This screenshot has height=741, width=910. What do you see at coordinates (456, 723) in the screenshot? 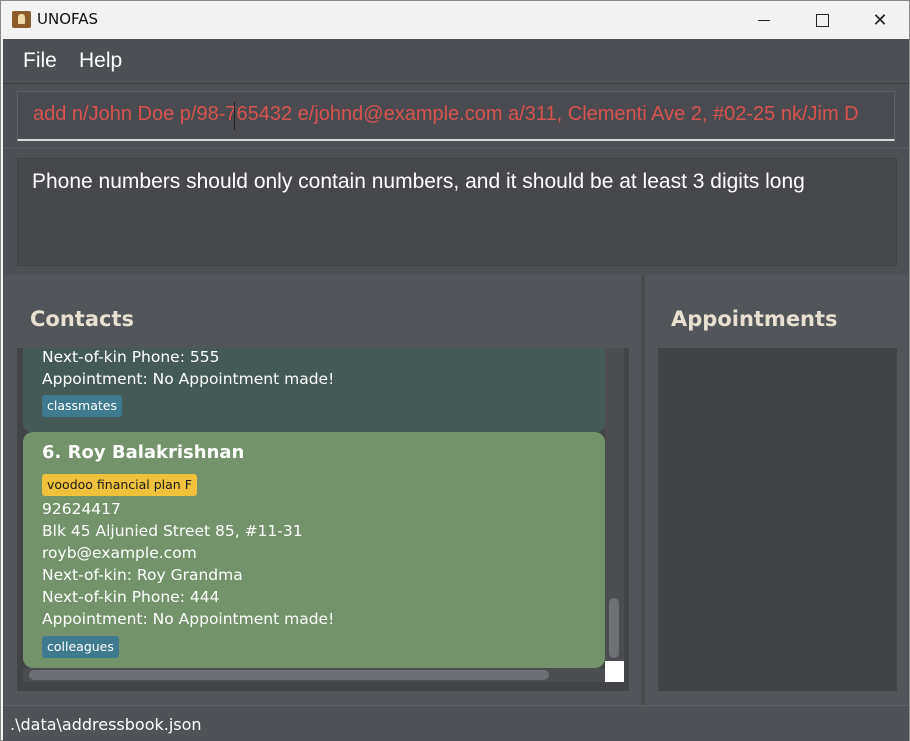
I see `status-bar: .\data\addressbook.json` at bounding box center [456, 723].